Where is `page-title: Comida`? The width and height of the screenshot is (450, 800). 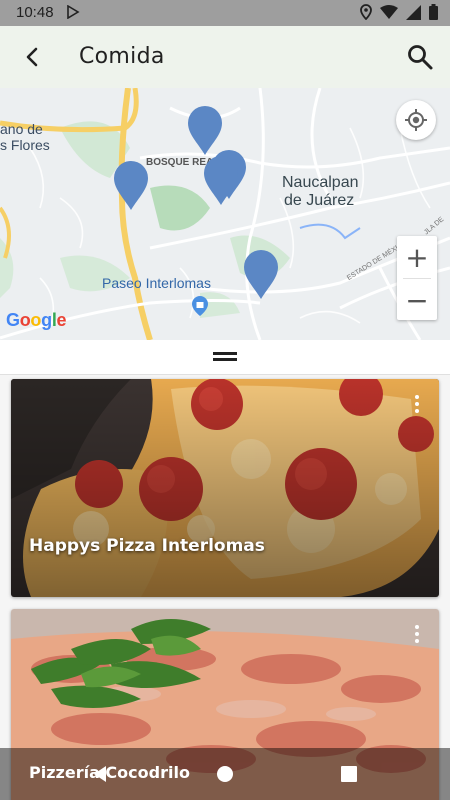 page-title: Comida is located at coordinates (122, 56).